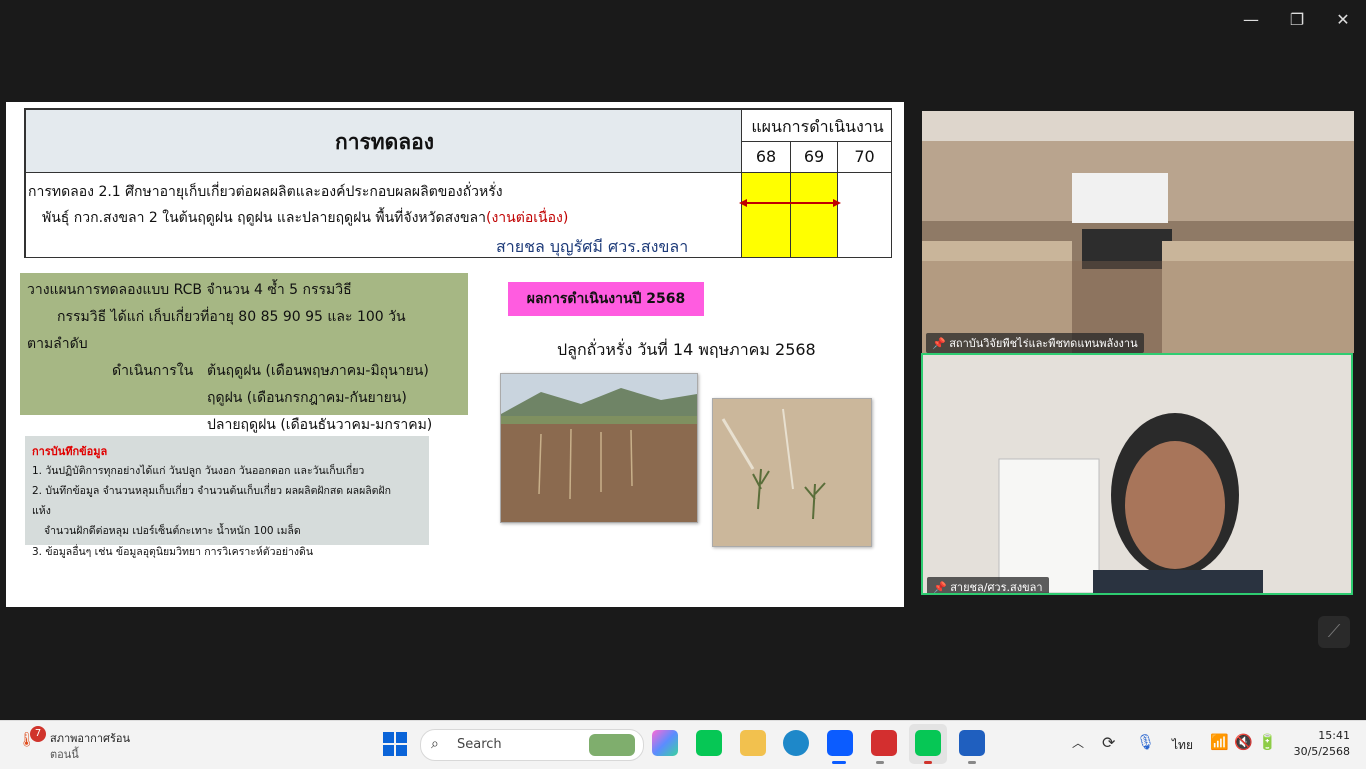 This screenshot has height=769, width=1366. I want to click on search-highlight-icon, so click(612, 745).